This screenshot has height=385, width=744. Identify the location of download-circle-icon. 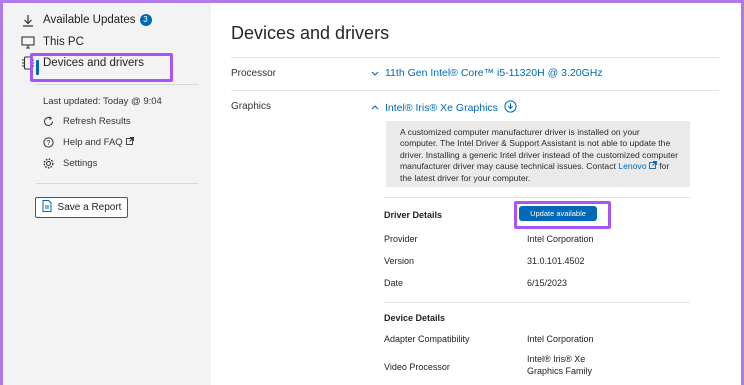
(510, 108).